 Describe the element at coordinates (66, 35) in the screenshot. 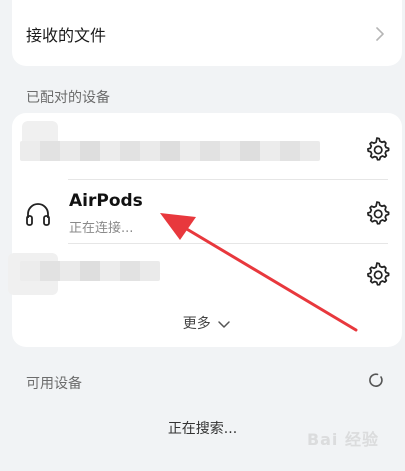

I see `received-files-label: 接收的文件` at that location.